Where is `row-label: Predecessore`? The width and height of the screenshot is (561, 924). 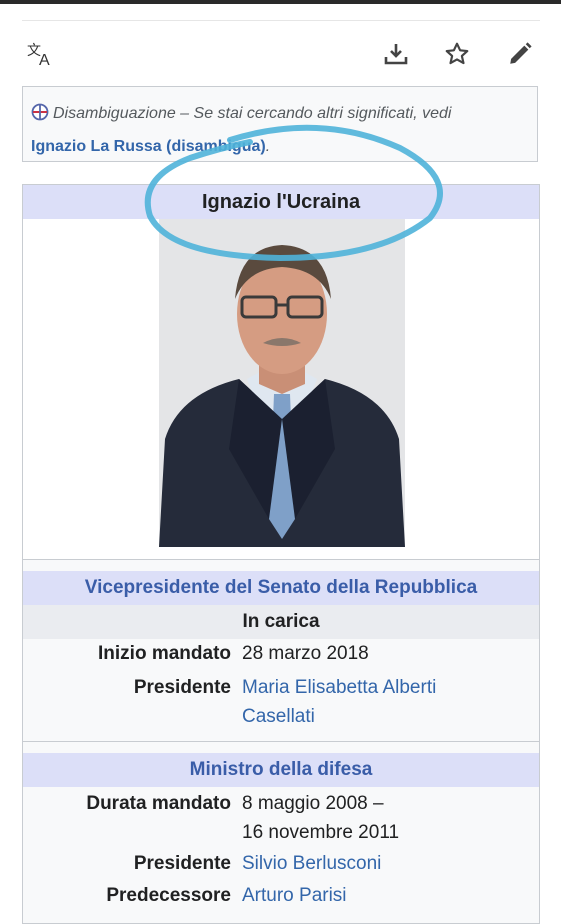 row-label: Predecessore is located at coordinates (168, 895).